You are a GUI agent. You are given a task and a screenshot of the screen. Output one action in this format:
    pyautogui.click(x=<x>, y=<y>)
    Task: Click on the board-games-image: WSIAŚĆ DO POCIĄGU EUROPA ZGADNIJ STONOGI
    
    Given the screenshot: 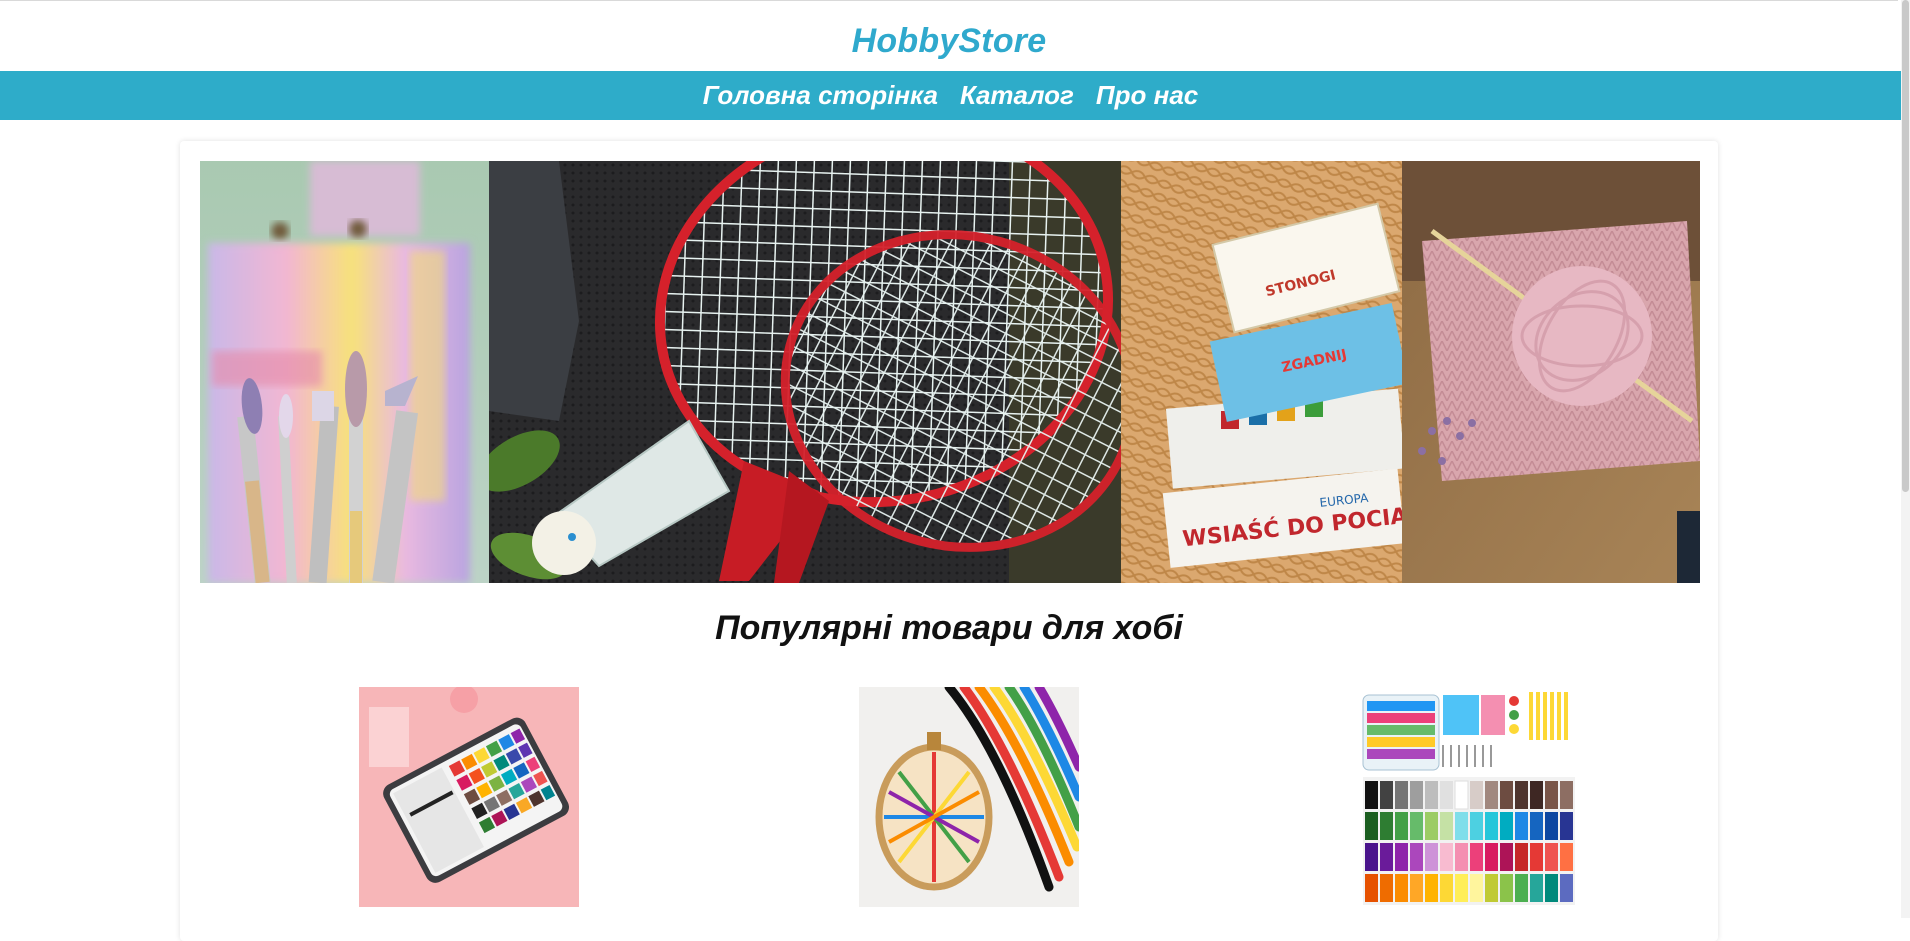 What is the action you would take?
    pyautogui.click(x=1261, y=372)
    